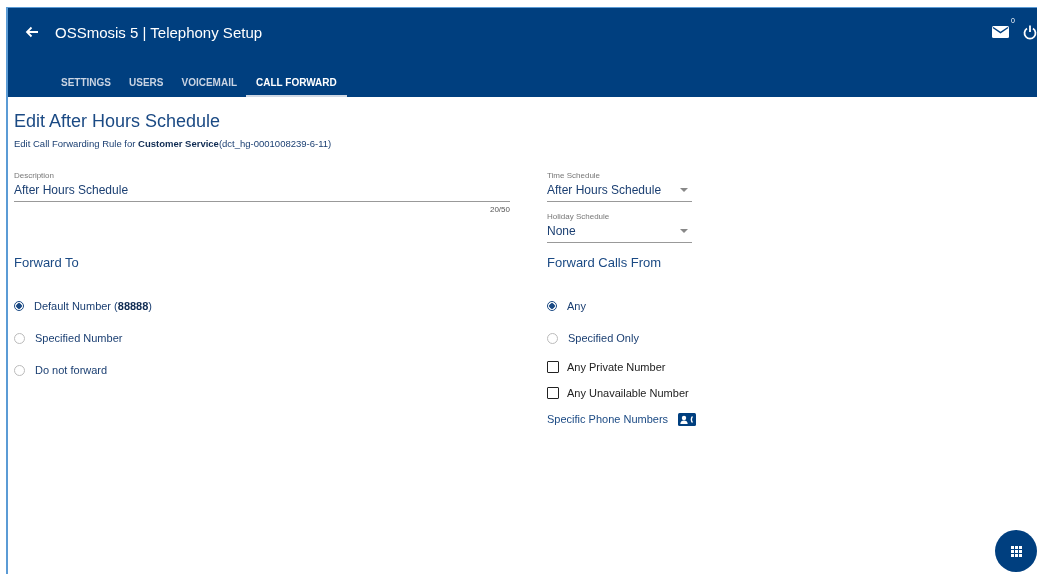 This screenshot has height=574, width=1037. I want to click on radio-label: Any, so click(576, 306).